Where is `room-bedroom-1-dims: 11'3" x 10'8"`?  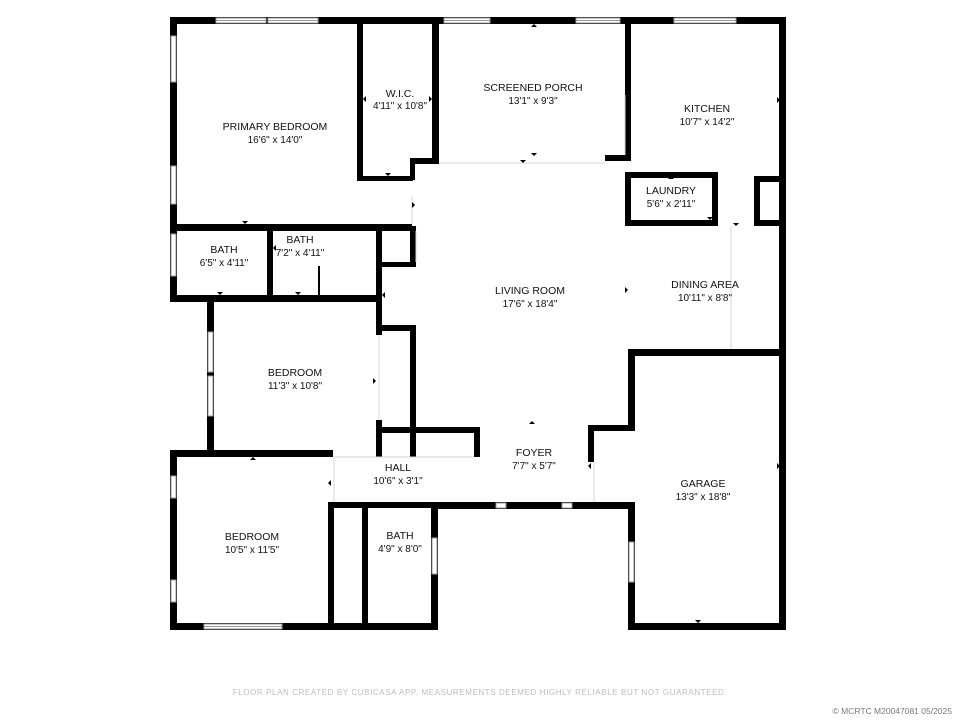 room-bedroom-1-dims: 11'3" x 10'8" is located at coordinates (295, 386).